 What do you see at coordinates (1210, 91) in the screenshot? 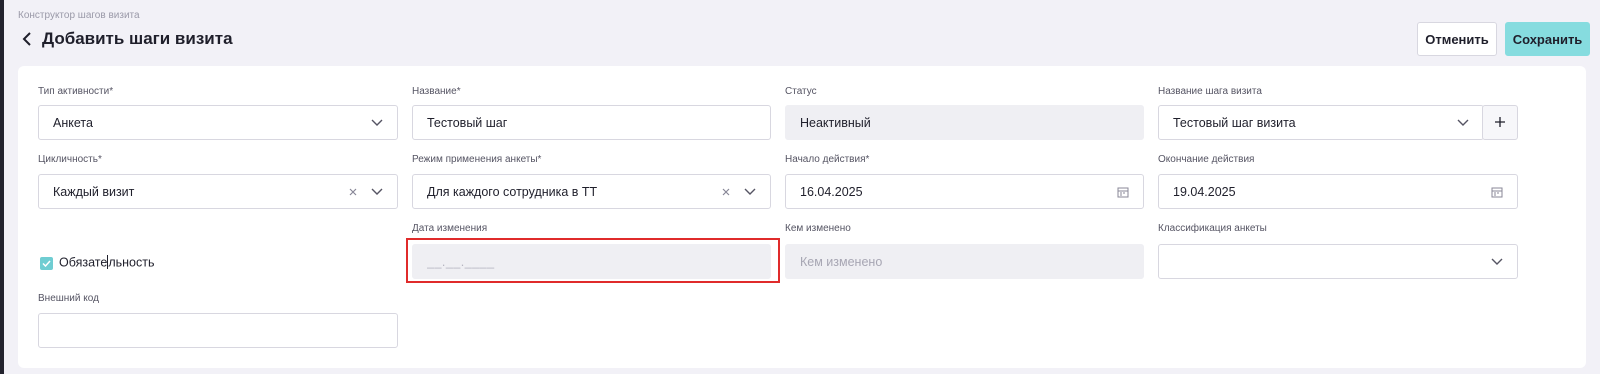
I see `step-name-label: Название шага визита` at bounding box center [1210, 91].